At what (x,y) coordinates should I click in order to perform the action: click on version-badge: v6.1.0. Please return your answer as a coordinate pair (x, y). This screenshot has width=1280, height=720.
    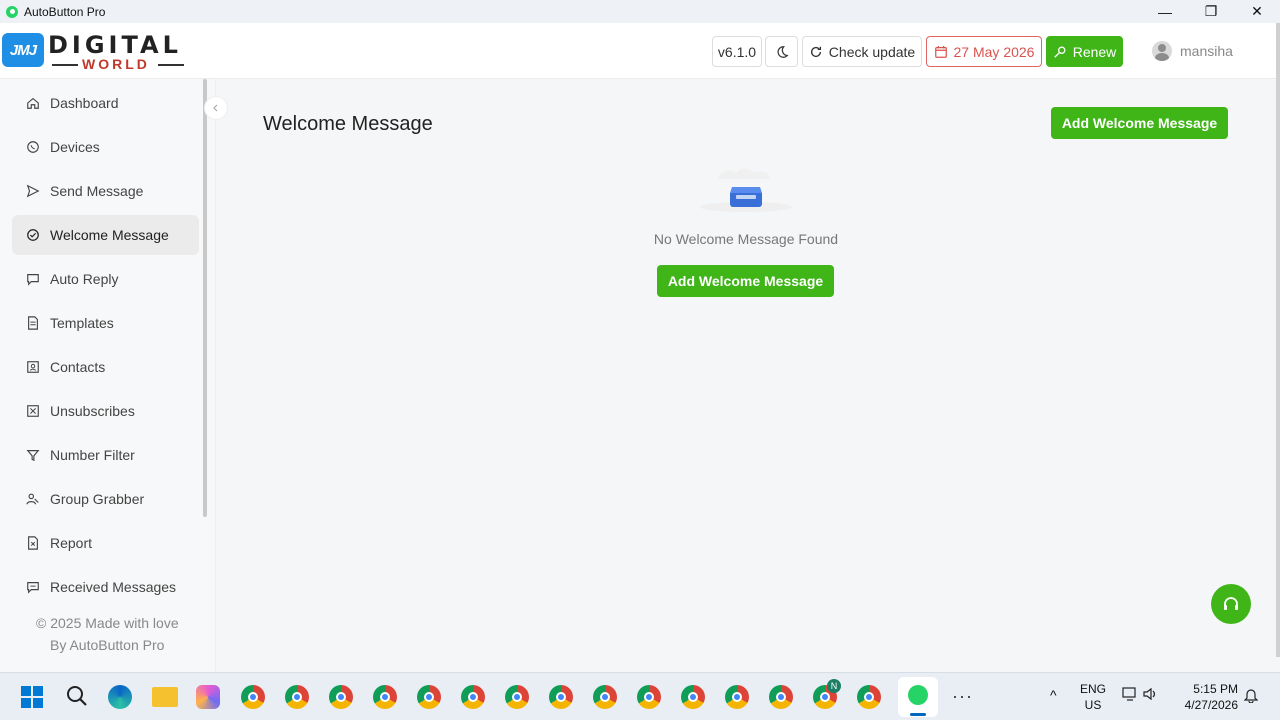
    Looking at the image, I should click on (737, 51).